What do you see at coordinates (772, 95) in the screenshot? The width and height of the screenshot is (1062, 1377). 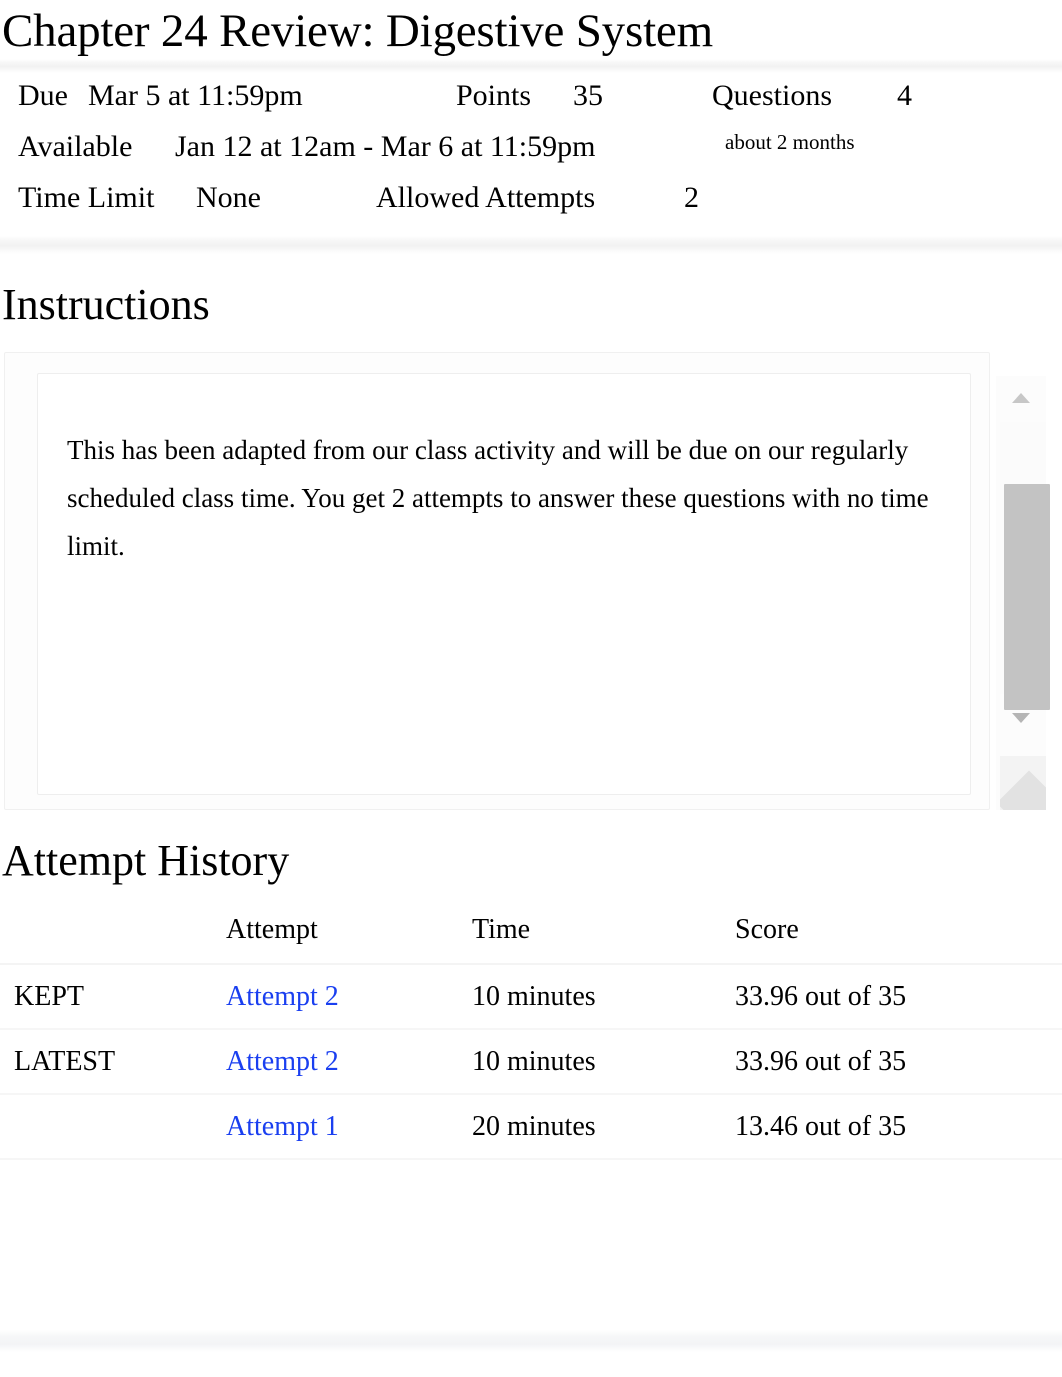 I see `questions-label: Questions` at bounding box center [772, 95].